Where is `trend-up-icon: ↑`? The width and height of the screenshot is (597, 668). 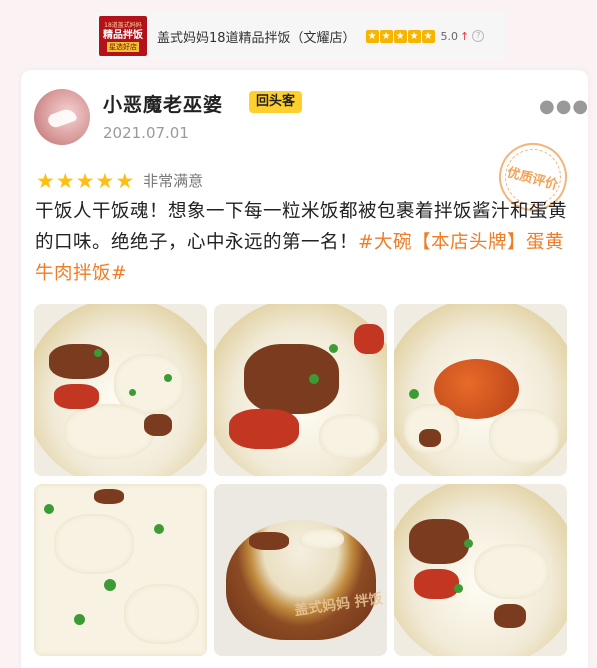
trend-up-icon: ↑ is located at coordinates (465, 36).